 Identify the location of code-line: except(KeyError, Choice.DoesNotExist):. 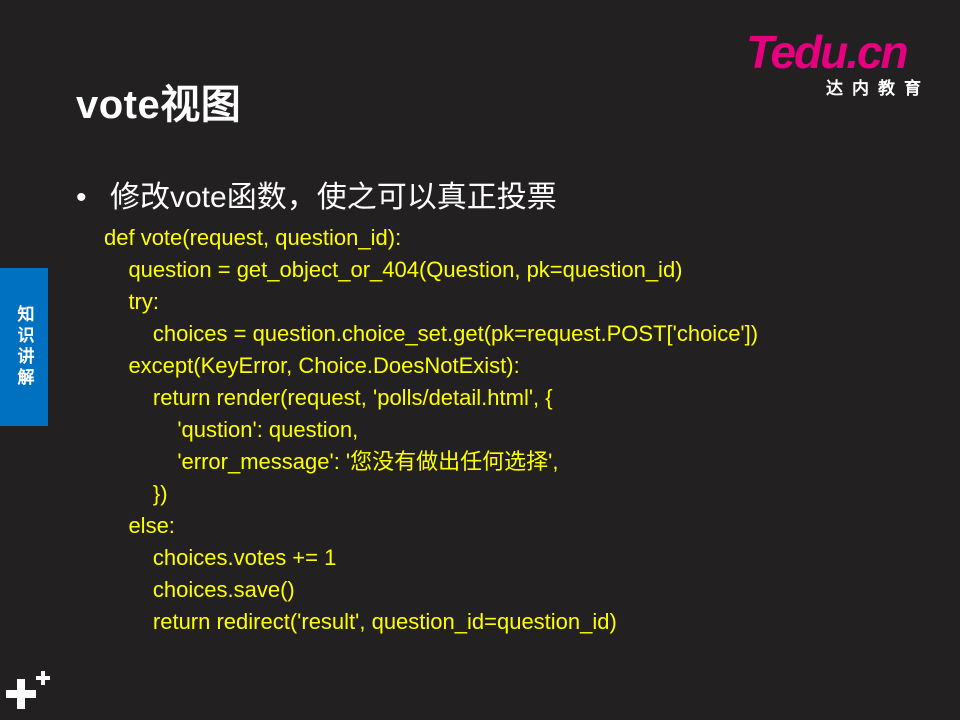
(312, 365).